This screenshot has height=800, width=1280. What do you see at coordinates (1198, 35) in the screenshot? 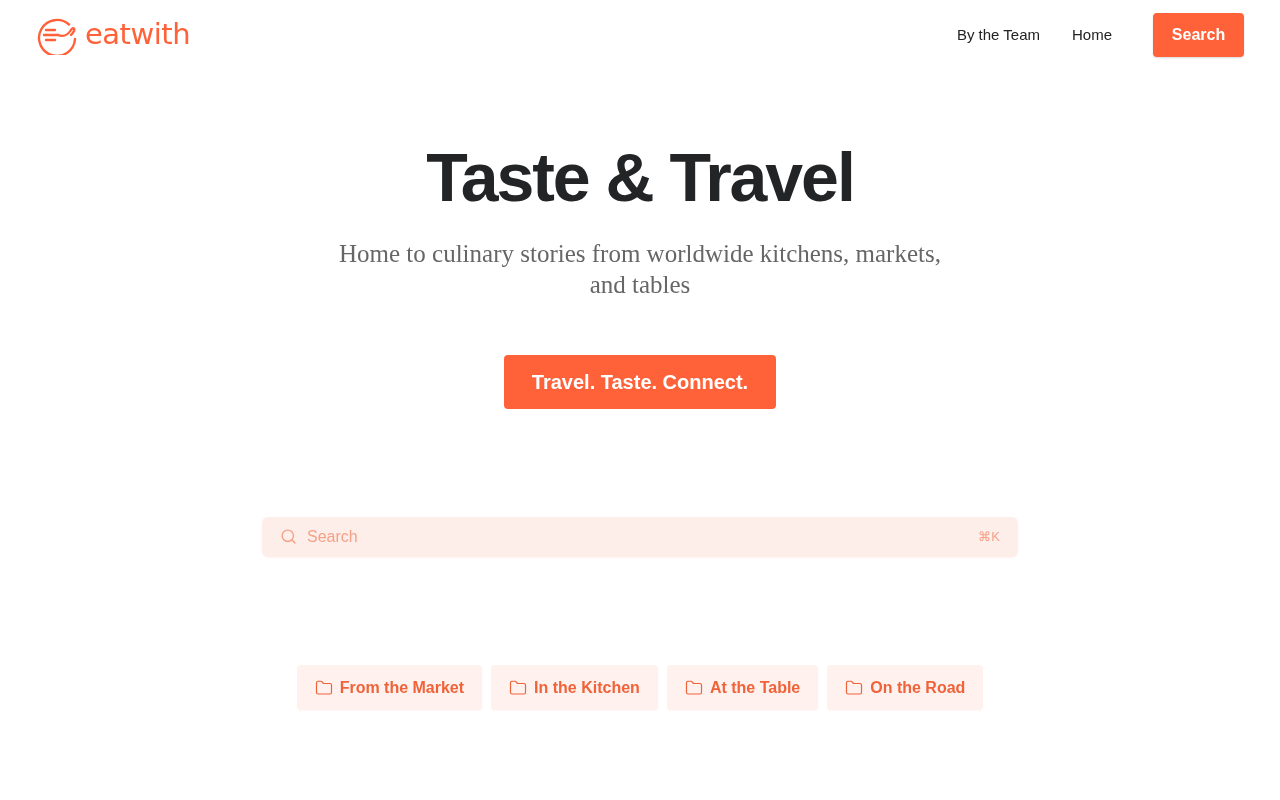
I see `search-button: Search` at bounding box center [1198, 35].